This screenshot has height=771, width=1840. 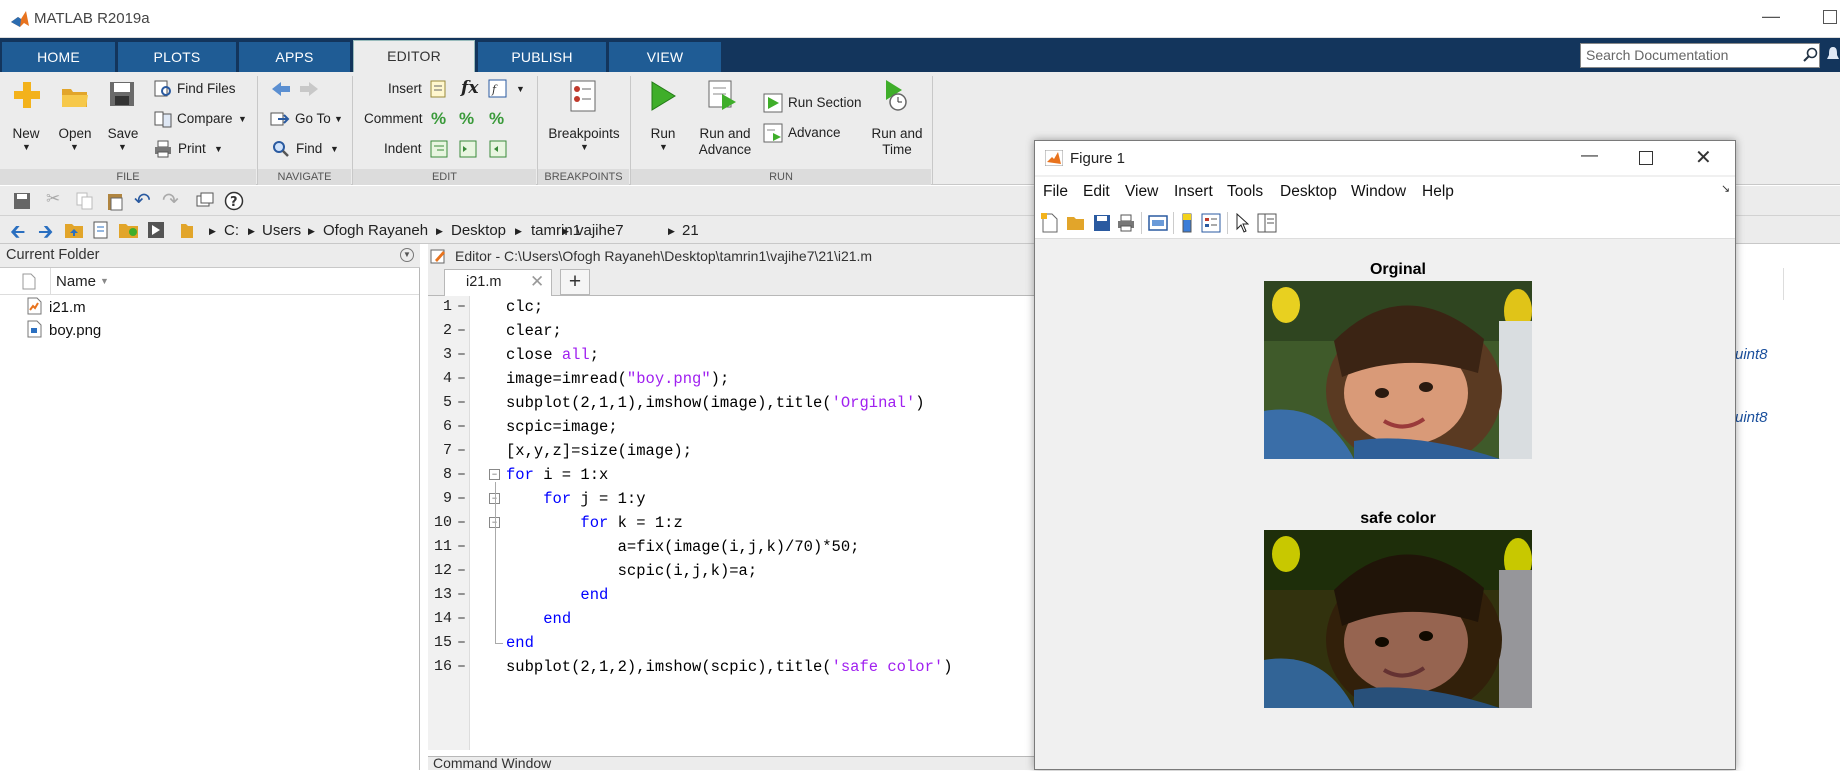 What do you see at coordinates (177, 57) in the screenshot?
I see `tab-plots: PLOTS` at bounding box center [177, 57].